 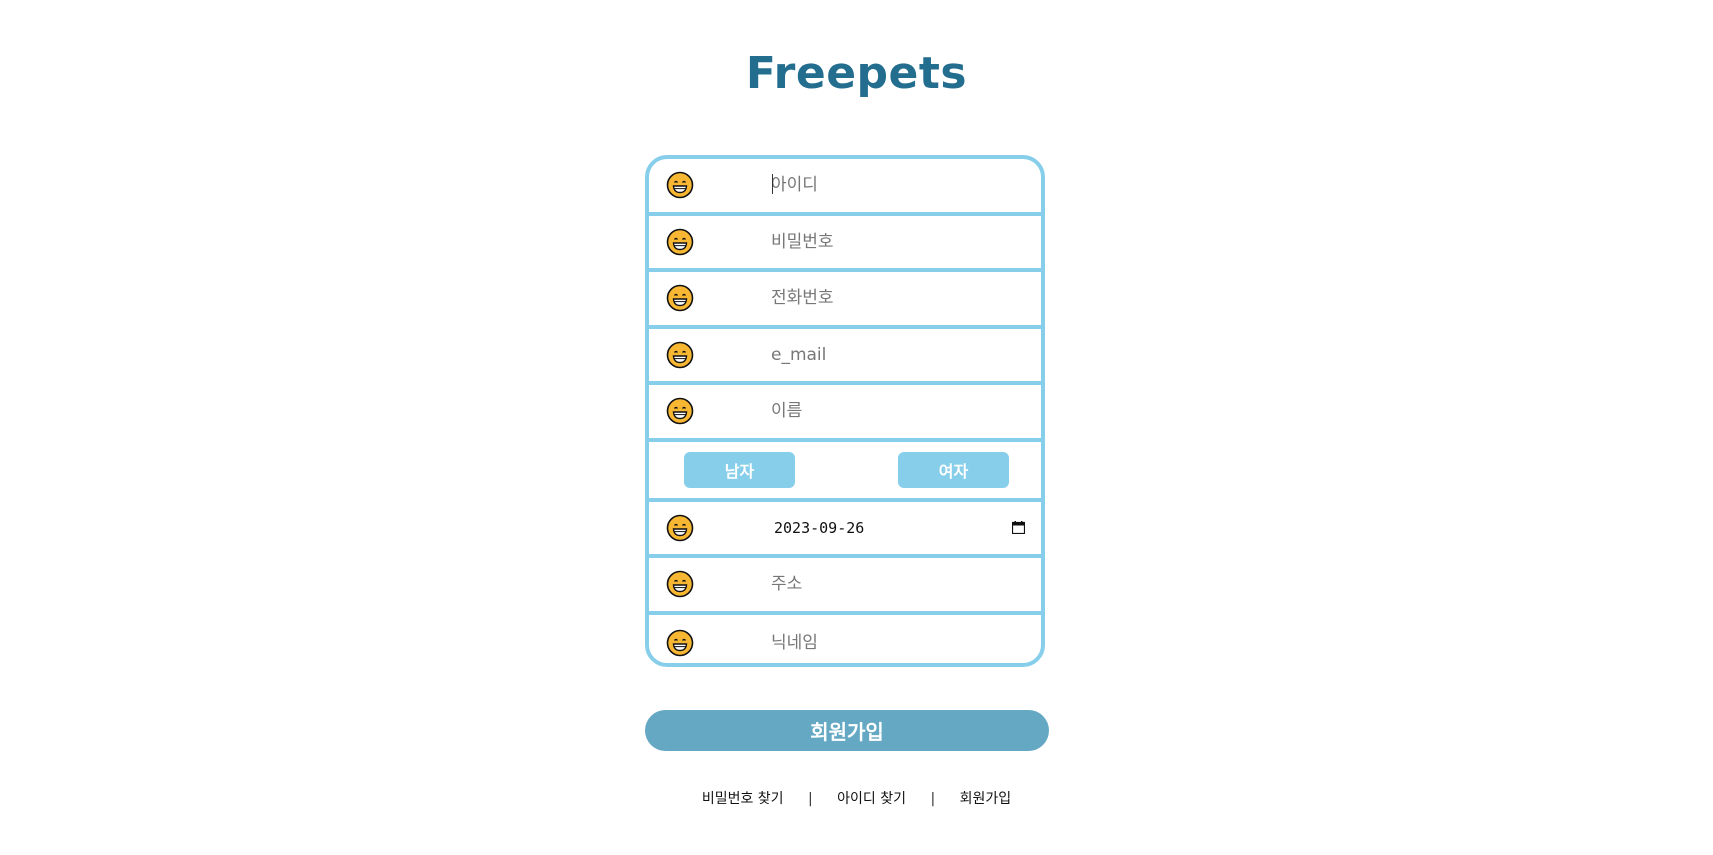 I want to click on name-input, so click(x=901, y=411).